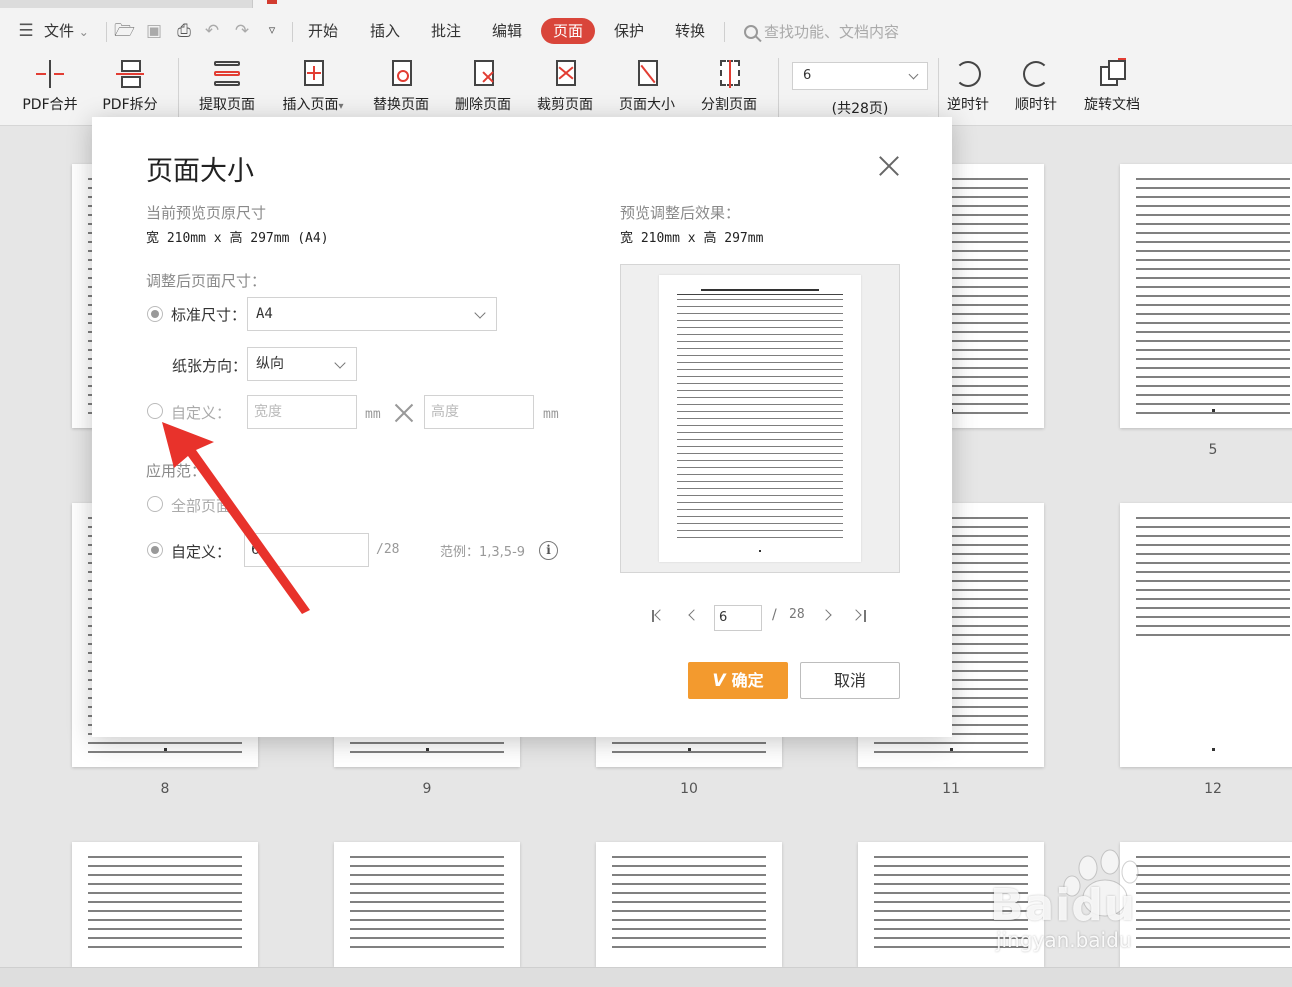 This screenshot has width=1292, height=987. I want to click on replace-page-button: 替换页面, so click(401, 88).